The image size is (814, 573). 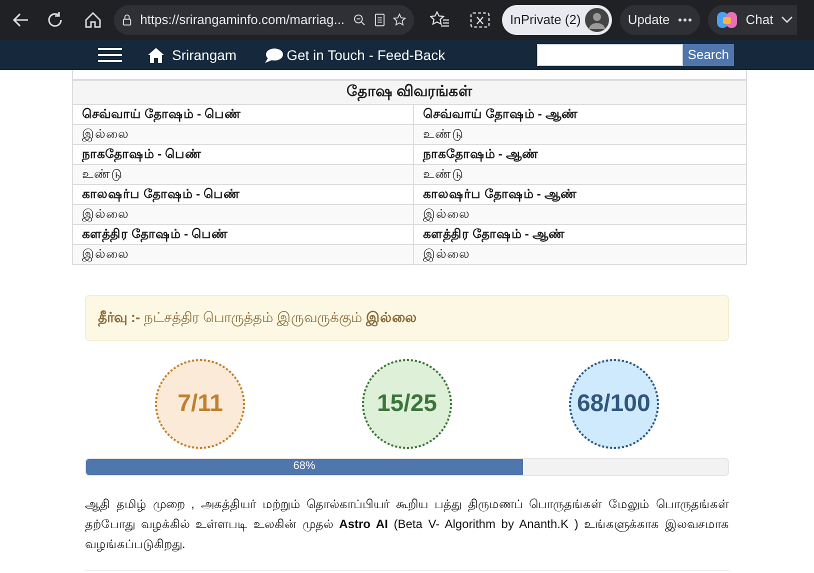 What do you see at coordinates (243, 114) in the screenshot?
I see `table-header-cell: செவ்வாய் தோஷம் - பெண்` at bounding box center [243, 114].